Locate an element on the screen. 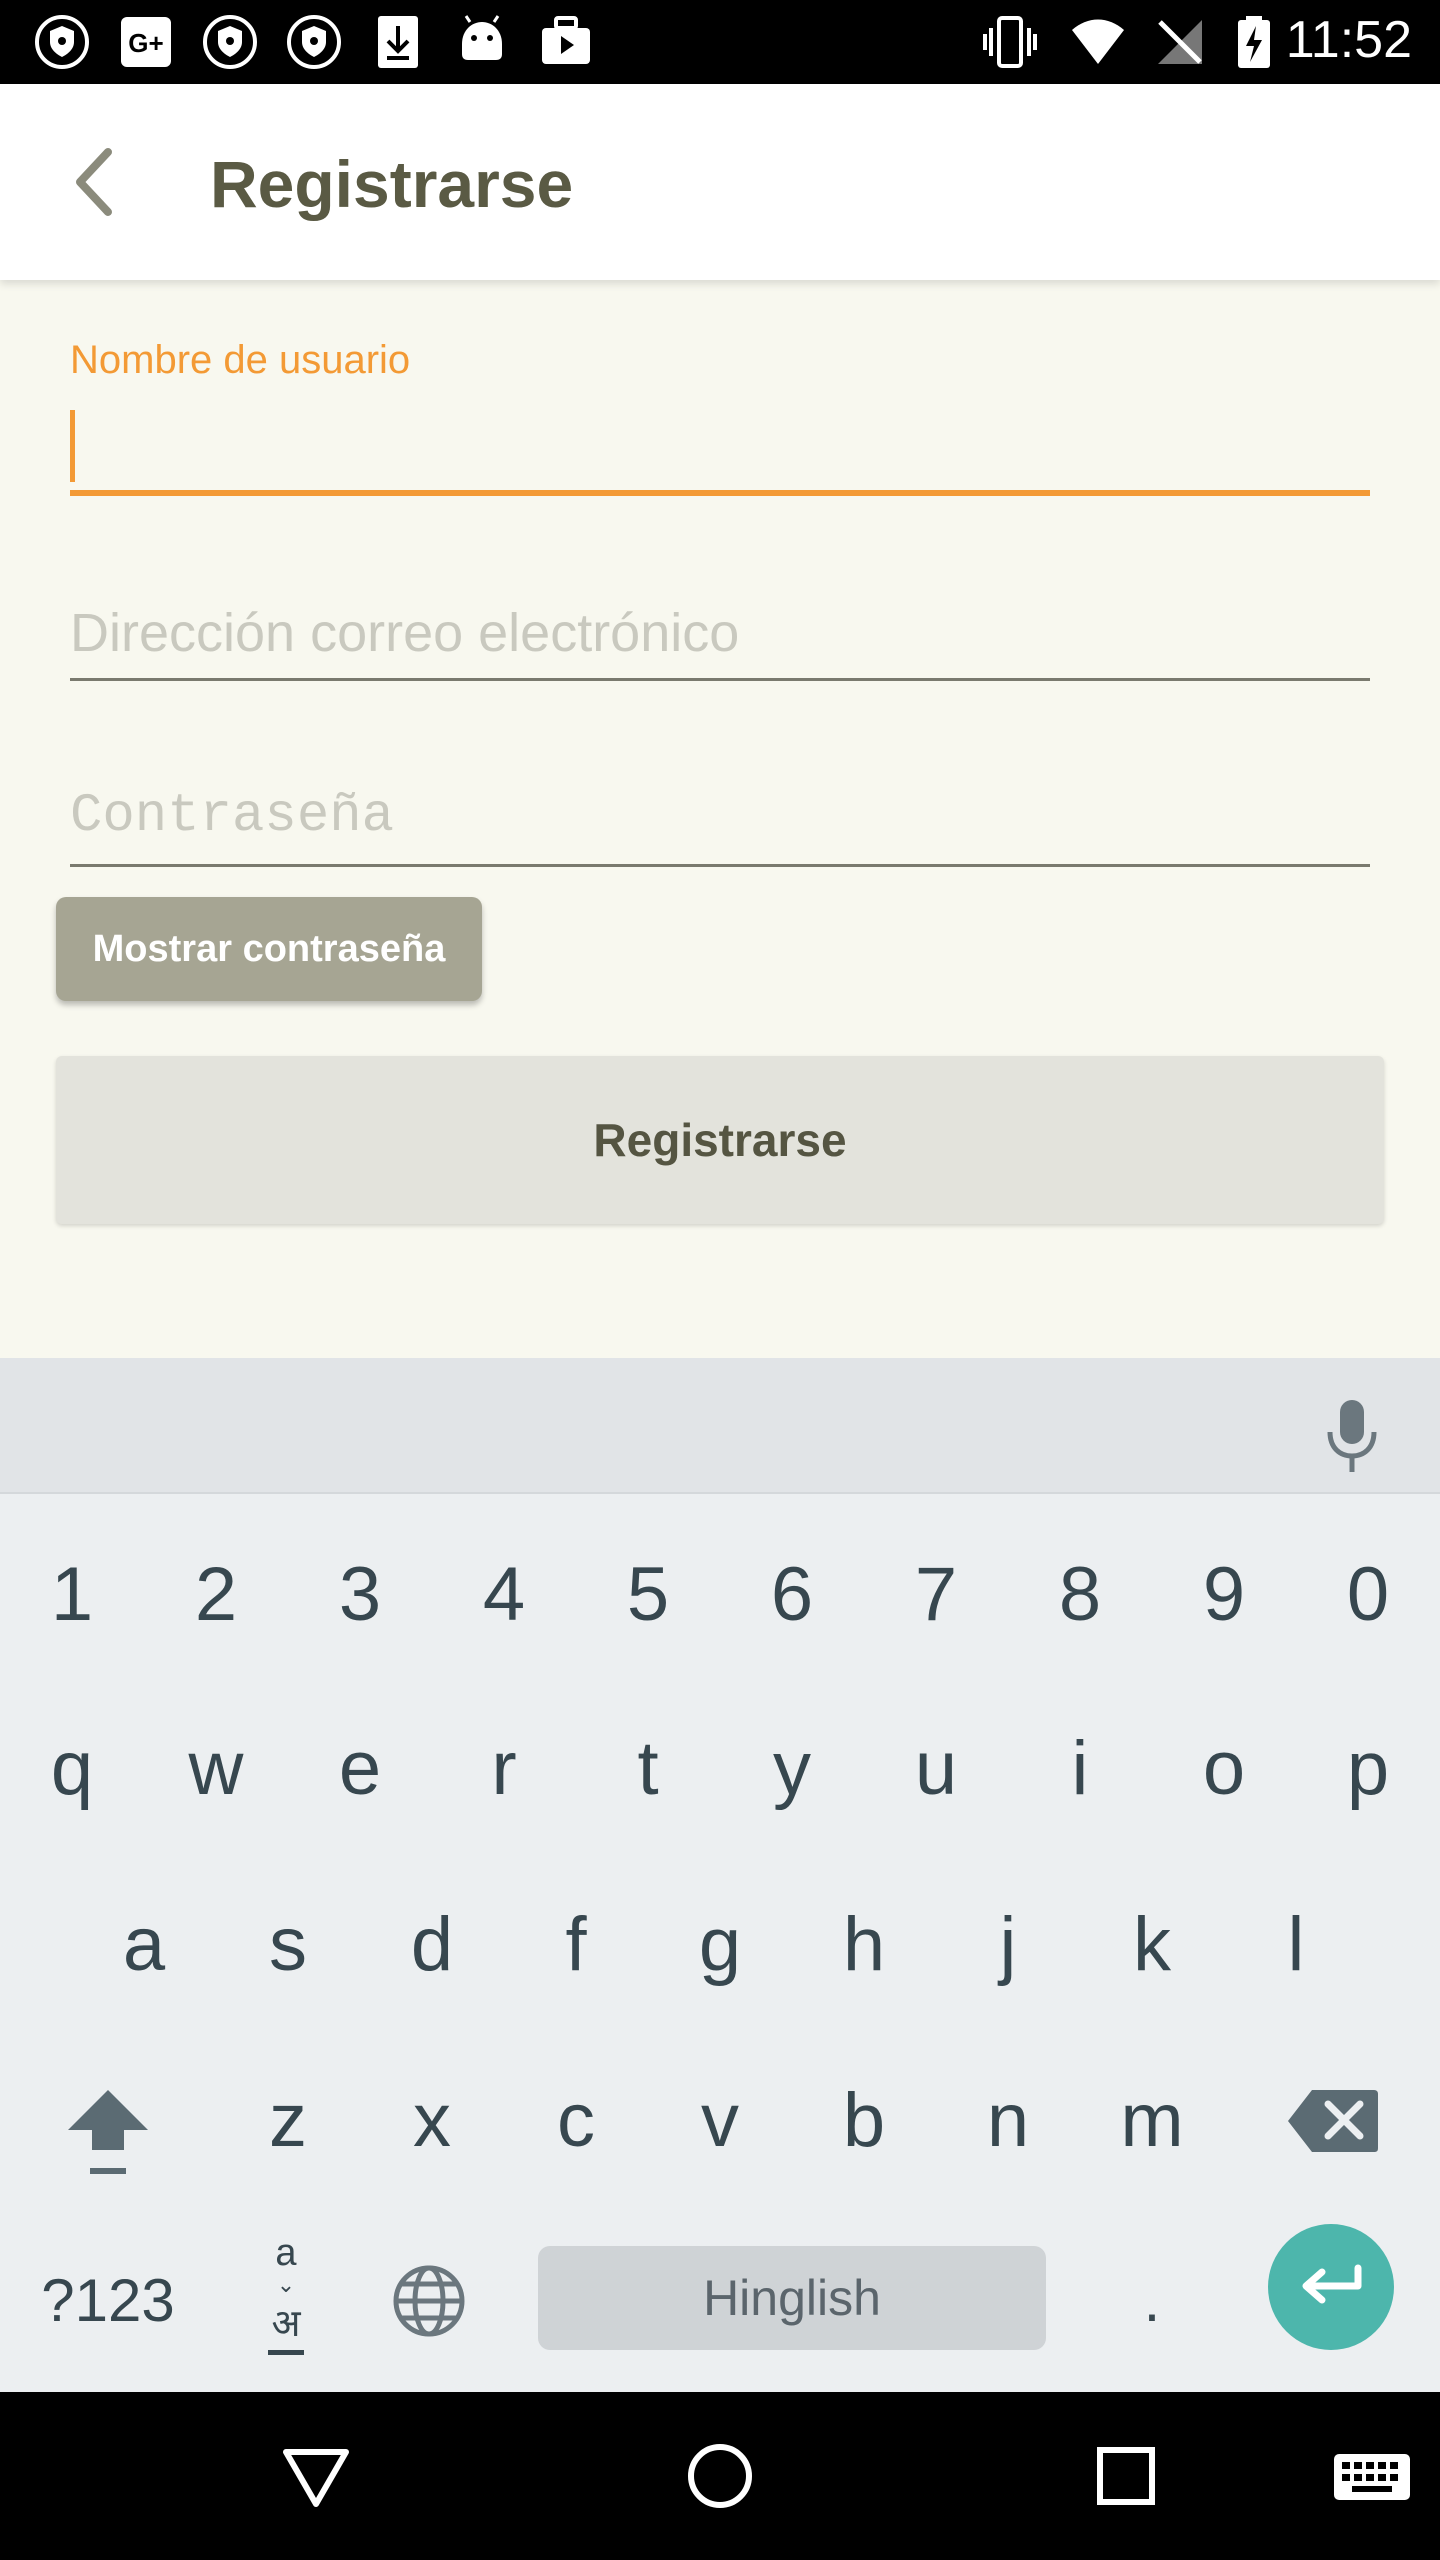 This screenshot has width=1440, height=2560. key-q: q is located at coordinates (72, 1768).